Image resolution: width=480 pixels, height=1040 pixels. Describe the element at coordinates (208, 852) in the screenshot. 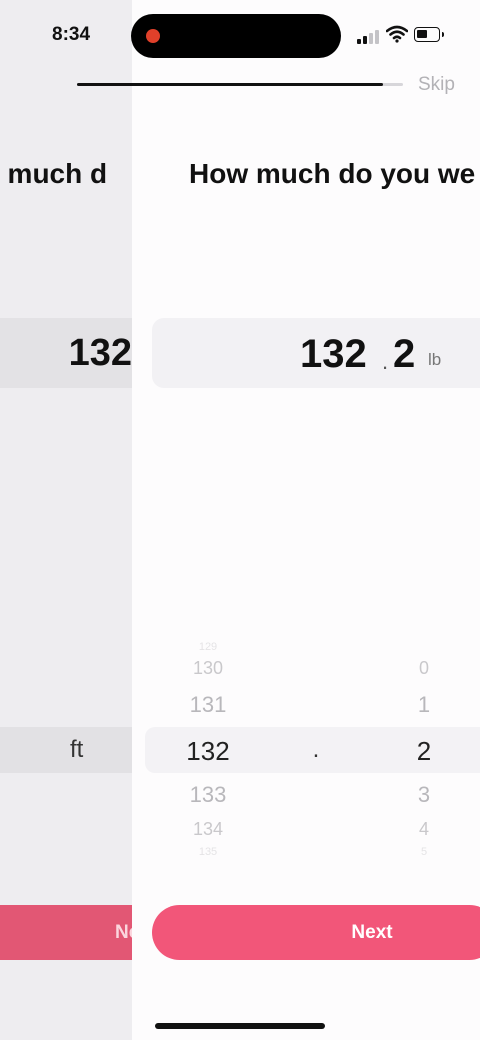

I see `integer-picker-option: 135` at that location.